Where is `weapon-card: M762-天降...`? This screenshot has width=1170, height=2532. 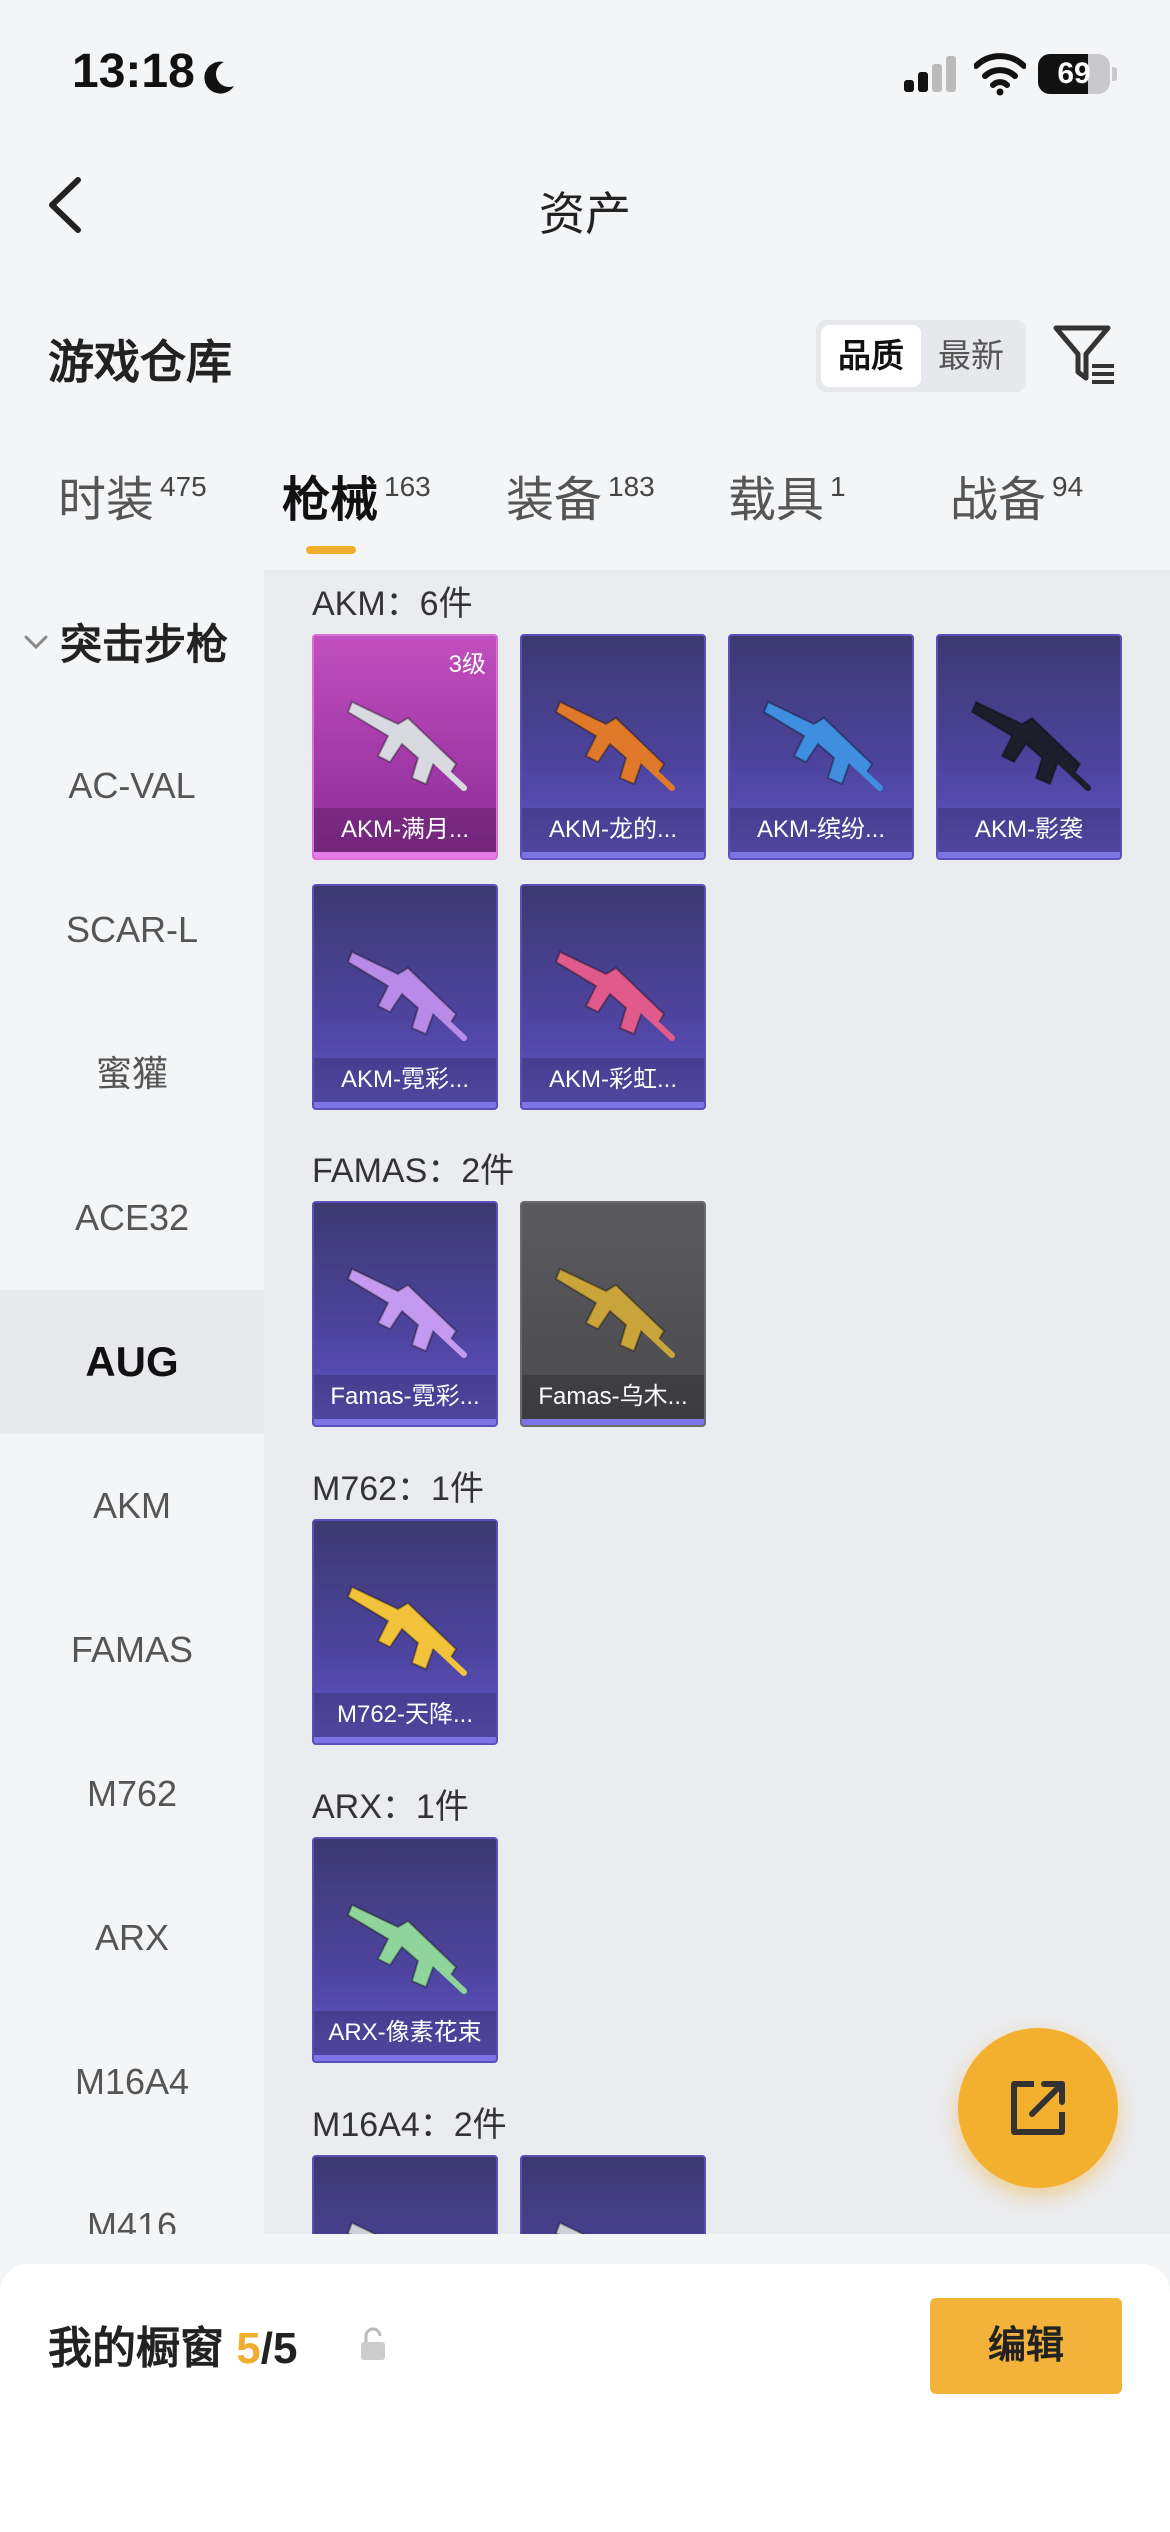
weapon-card: M762-天降... is located at coordinates (405, 1632).